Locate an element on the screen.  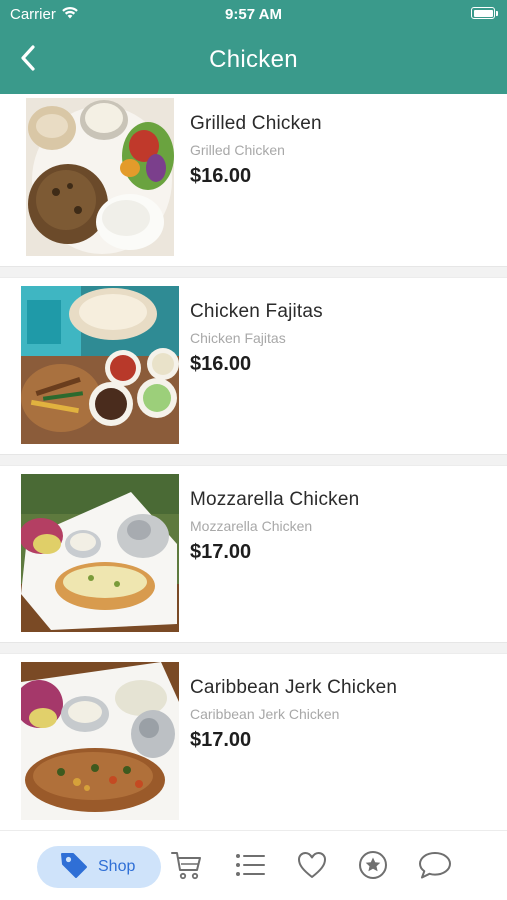
product-name: Mozzarella Chicken is located at coordinates (274, 500).